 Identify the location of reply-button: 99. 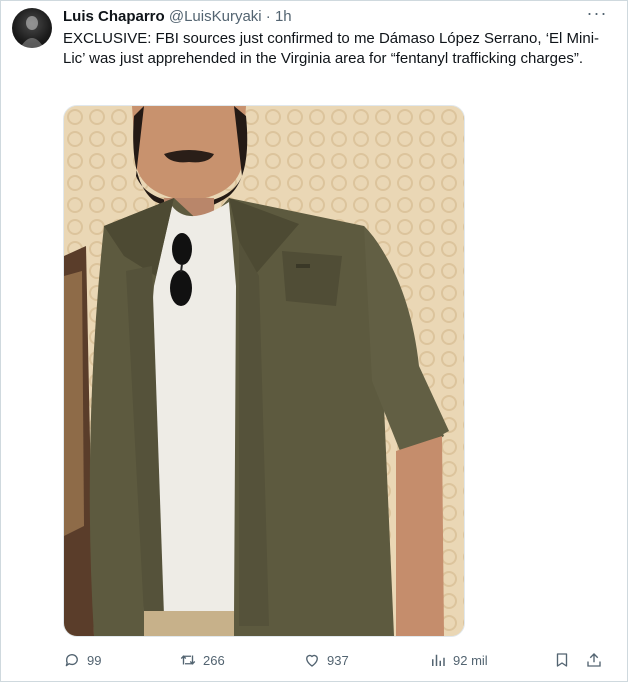
(82, 660).